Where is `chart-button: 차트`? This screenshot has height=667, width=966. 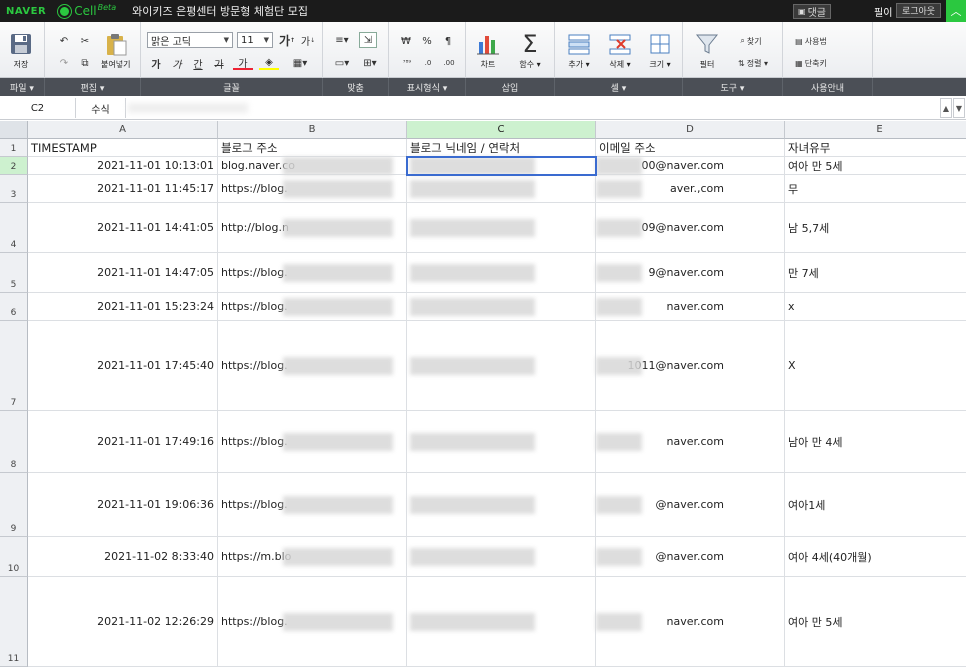 chart-button: 차트 is located at coordinates (488, 51).